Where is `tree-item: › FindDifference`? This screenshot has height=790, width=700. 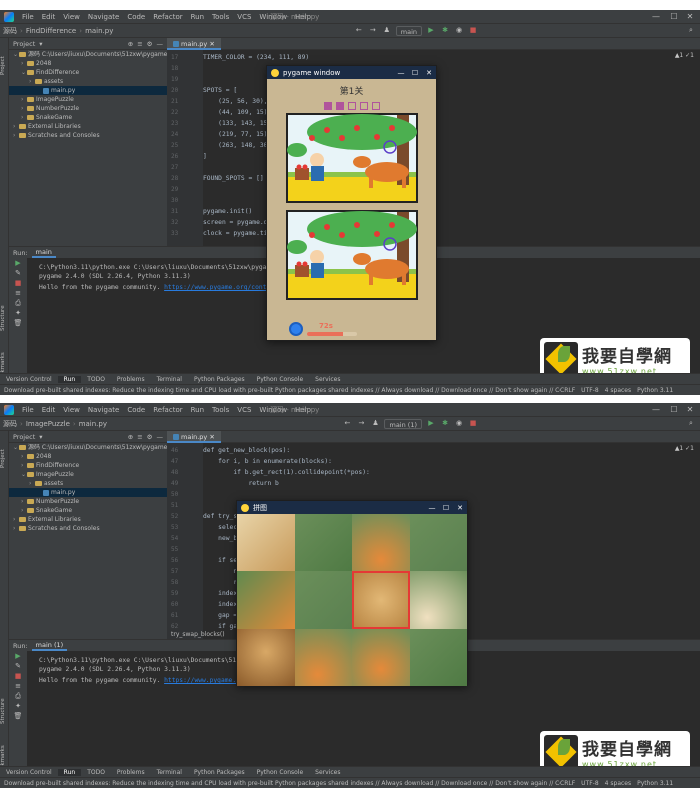
tree-item: › FindDifference is located at coordinates (88, 465).